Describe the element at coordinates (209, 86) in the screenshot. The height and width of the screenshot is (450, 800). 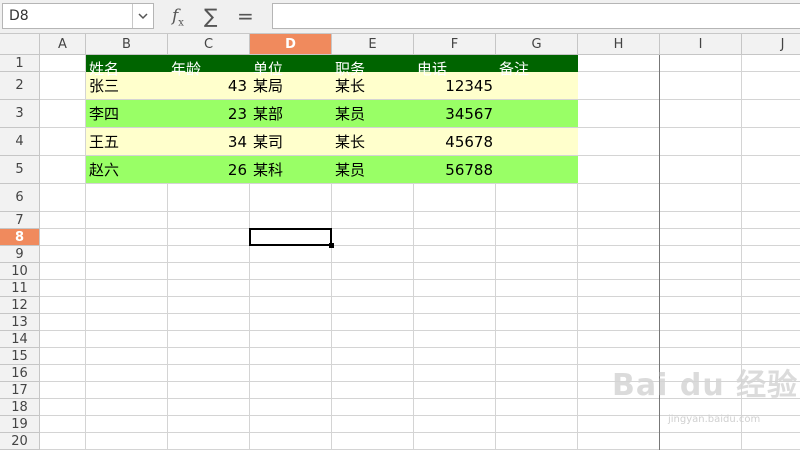
I see `table-cell: 43` at that location.